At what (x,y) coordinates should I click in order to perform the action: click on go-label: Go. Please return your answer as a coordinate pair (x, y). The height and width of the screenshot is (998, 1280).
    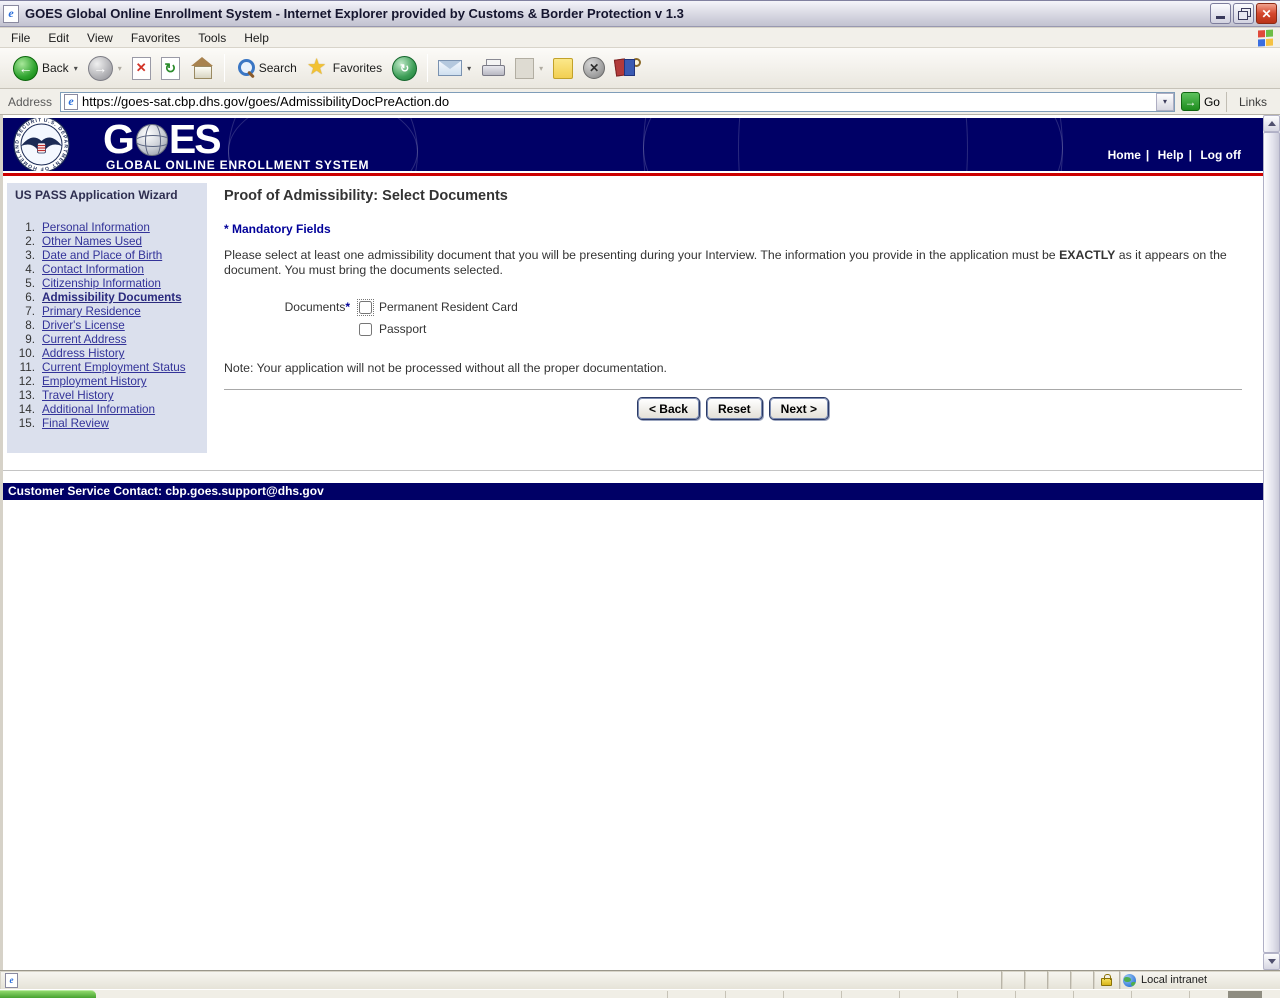
    Looking at the image, I should click on (1211, 101).